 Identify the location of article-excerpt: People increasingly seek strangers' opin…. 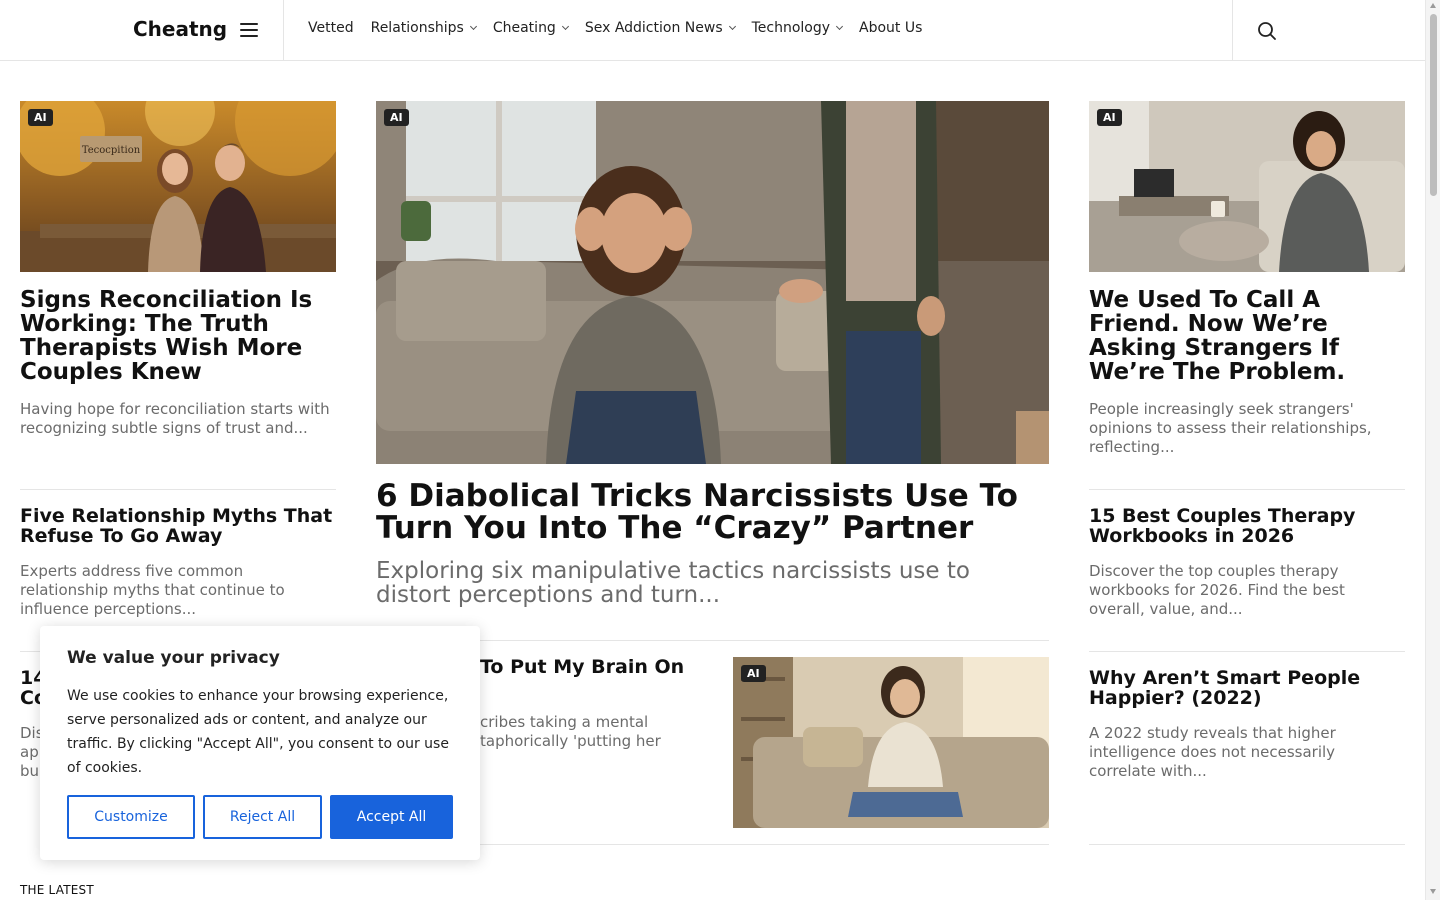
(1230, 428).